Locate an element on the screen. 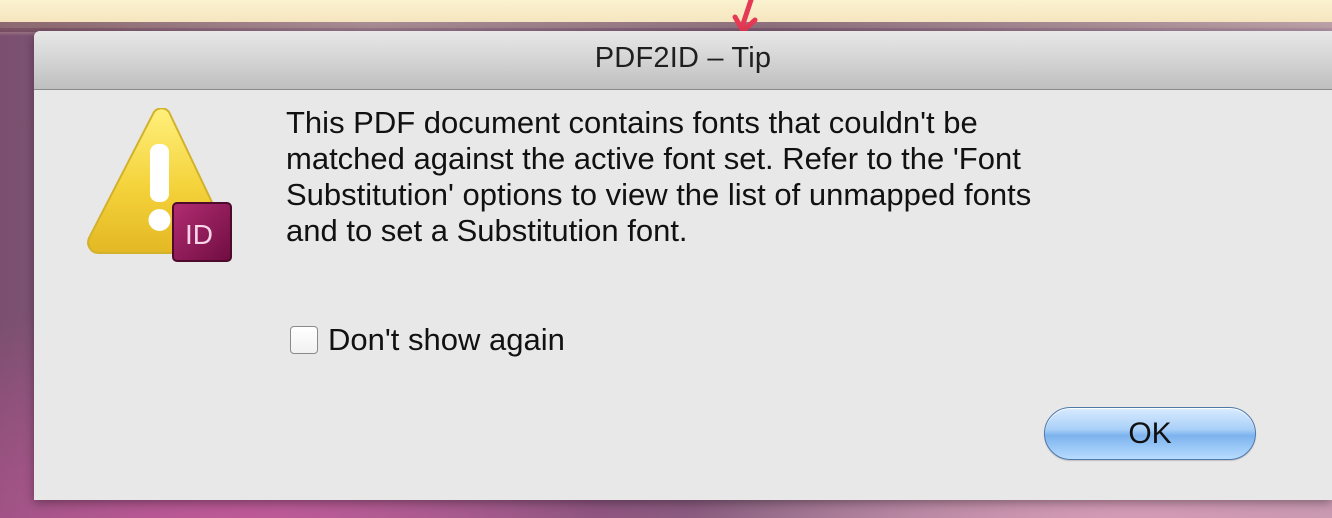 The image size is (1332, 518). ok-button: OK is located at coordinates (1150, 433).